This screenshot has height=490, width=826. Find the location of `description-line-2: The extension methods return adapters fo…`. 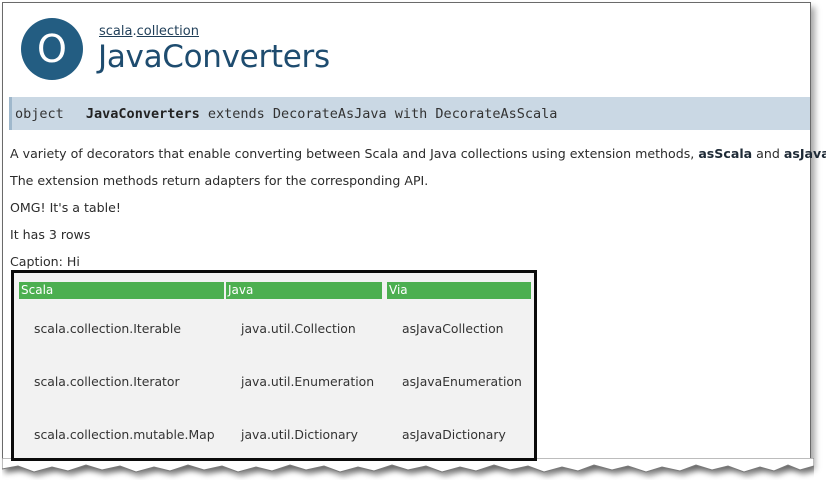

description-line-2: The extension methods return adapters fo… is located at coordinates (219, 180).